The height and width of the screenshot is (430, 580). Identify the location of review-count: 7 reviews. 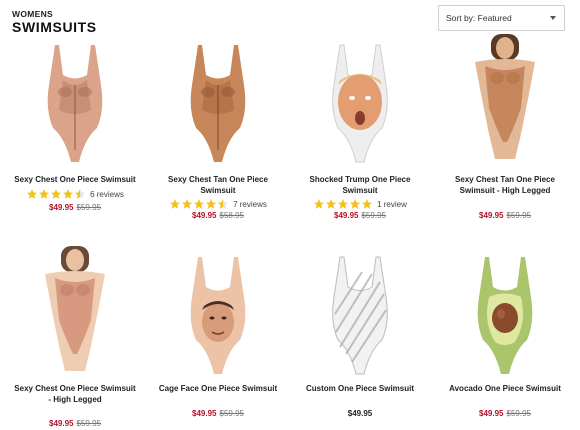
(250, 204).